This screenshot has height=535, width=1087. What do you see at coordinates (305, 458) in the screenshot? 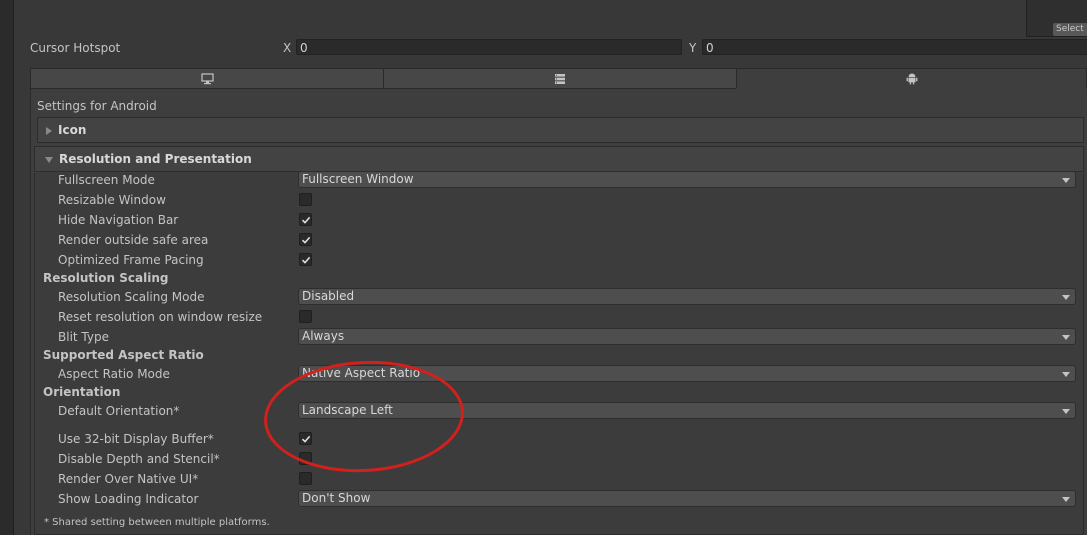
I see `disable-depth-stencil-checkbox` at bounding box center [305, 458].